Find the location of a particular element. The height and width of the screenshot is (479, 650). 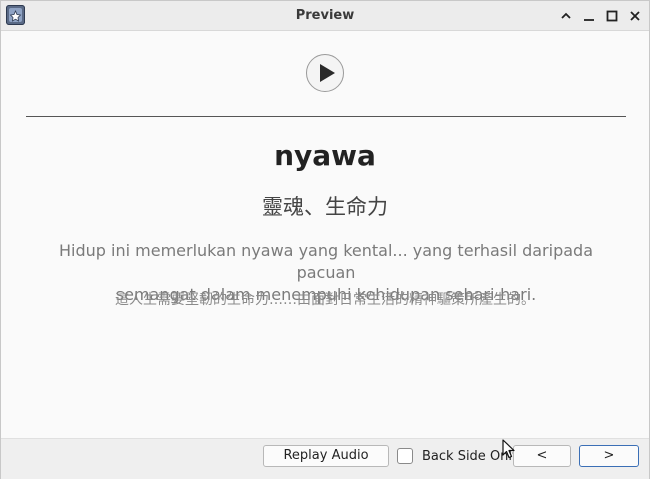

play-icon is located at coordinates (327, 73).